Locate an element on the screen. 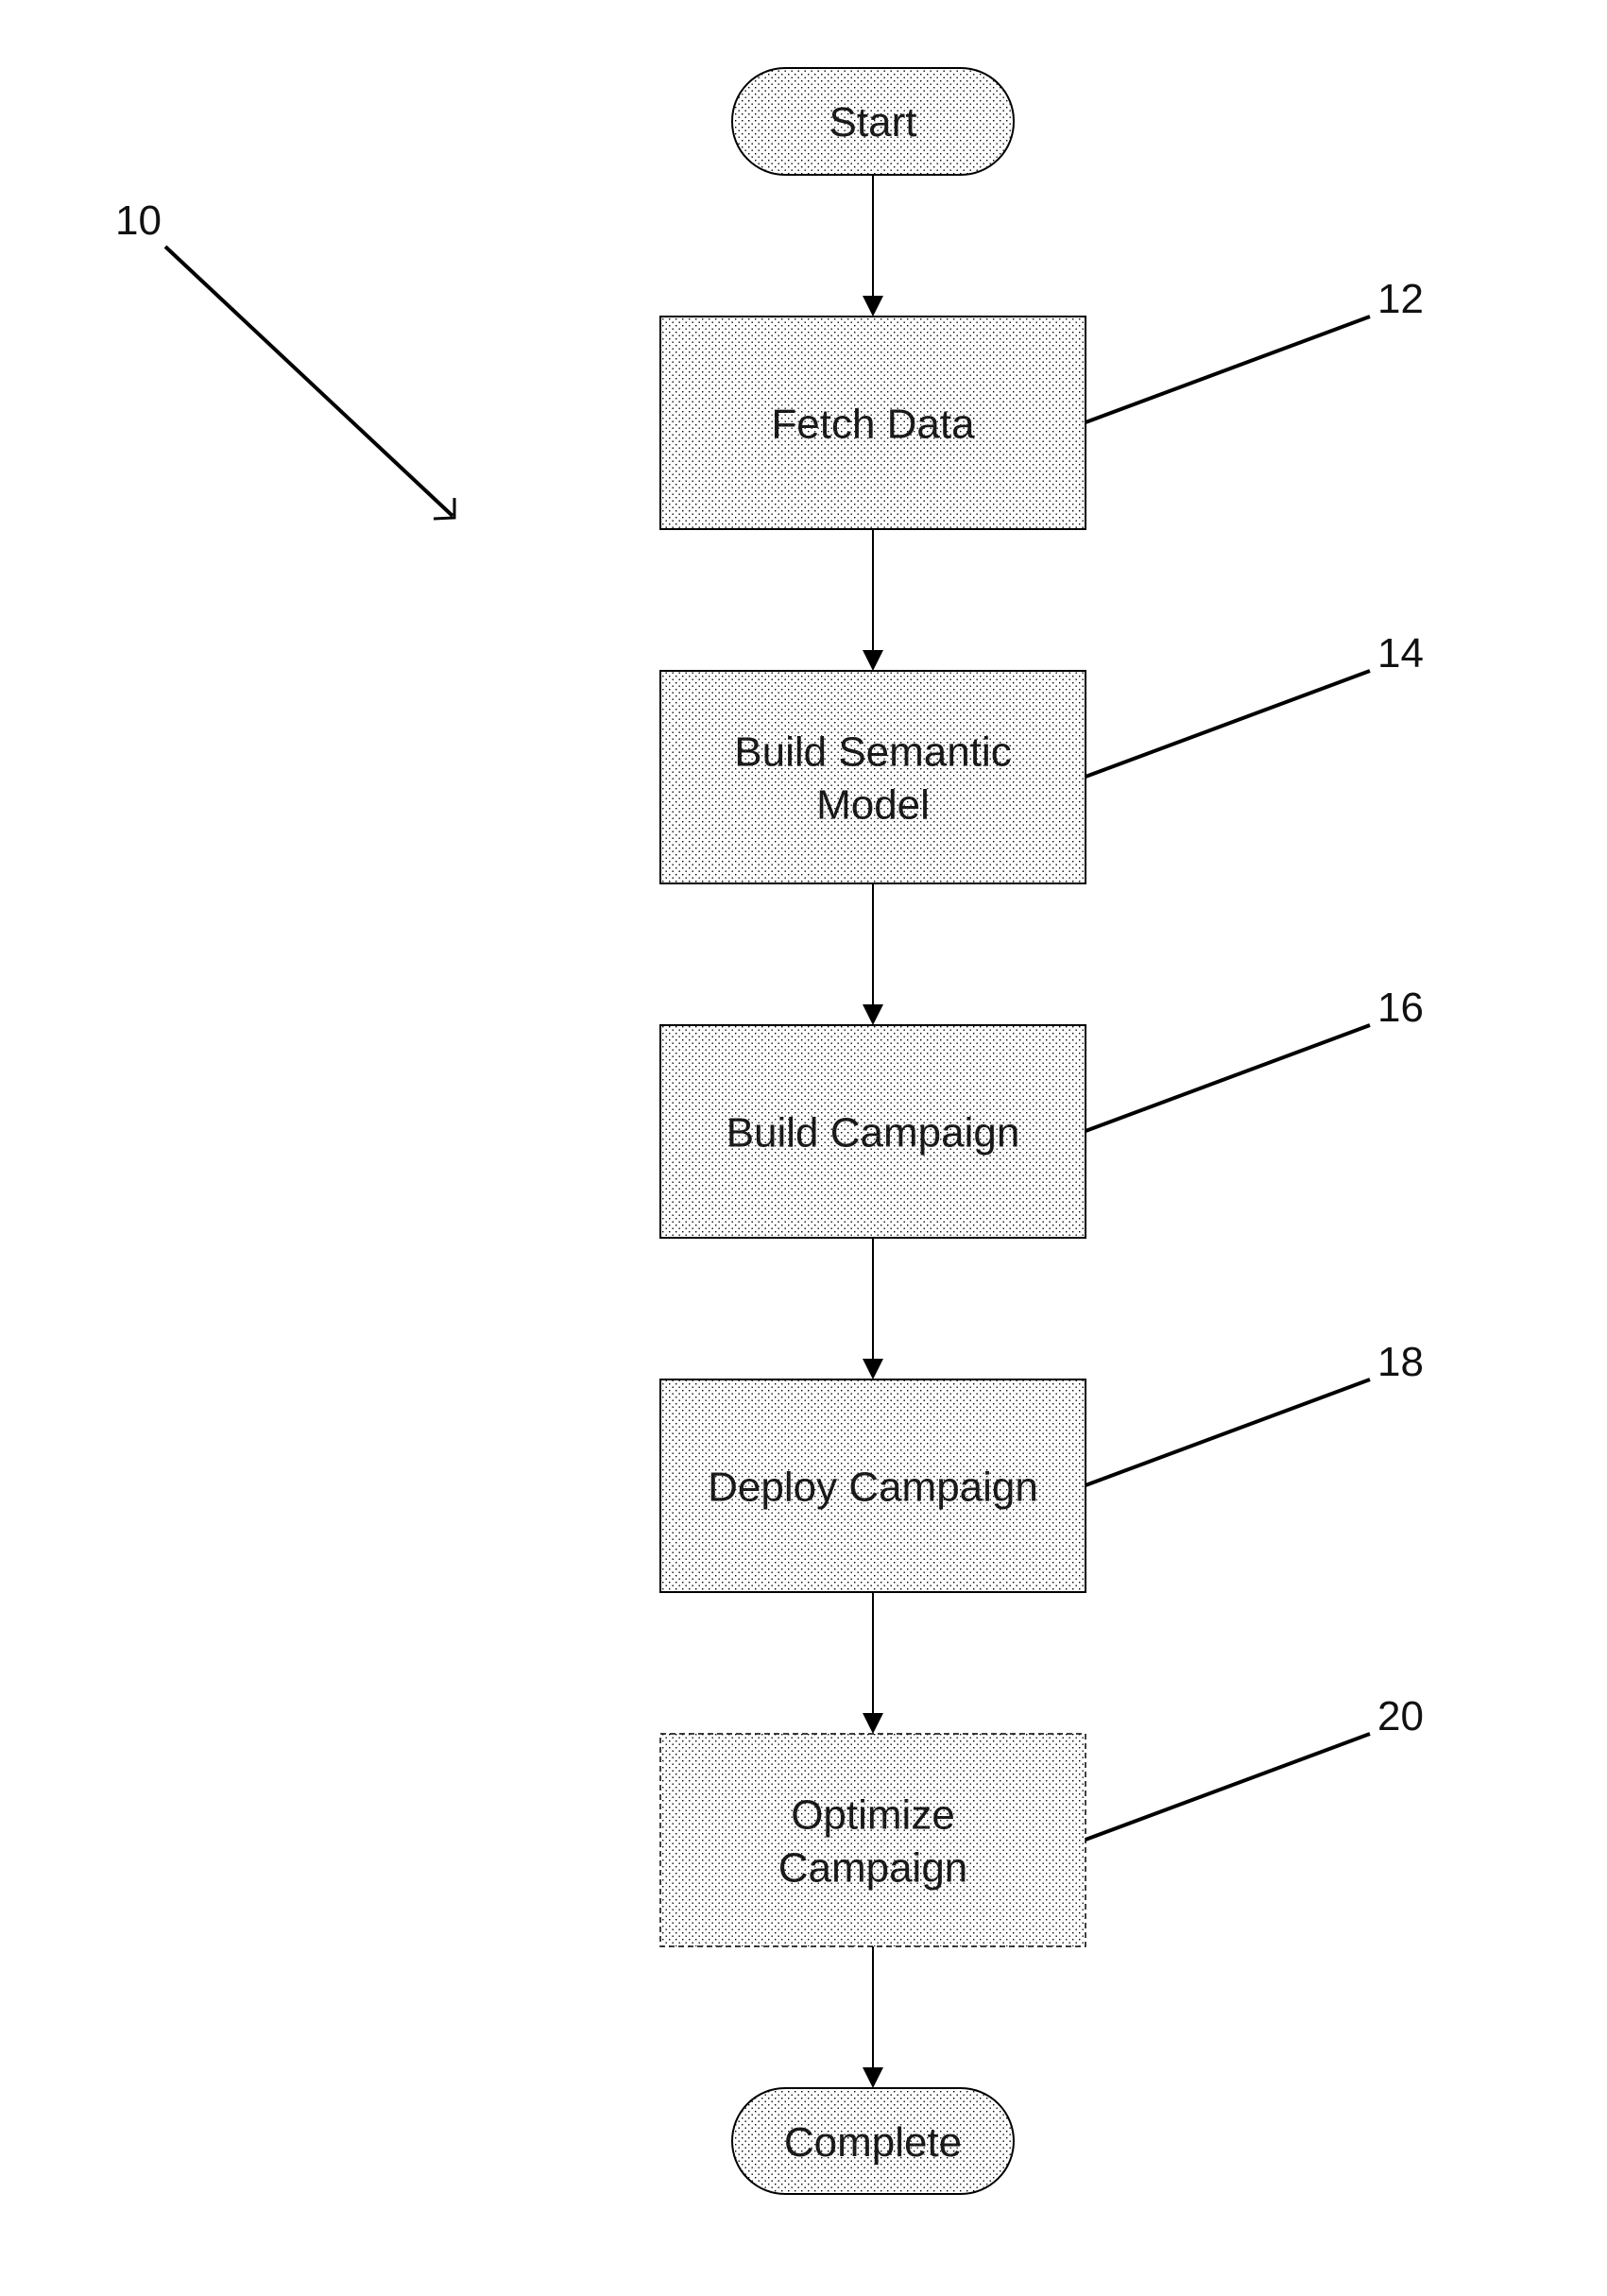 The image size is (1607, 2296). step-ref-label: 16 is located at coordinates (1401, 1008).